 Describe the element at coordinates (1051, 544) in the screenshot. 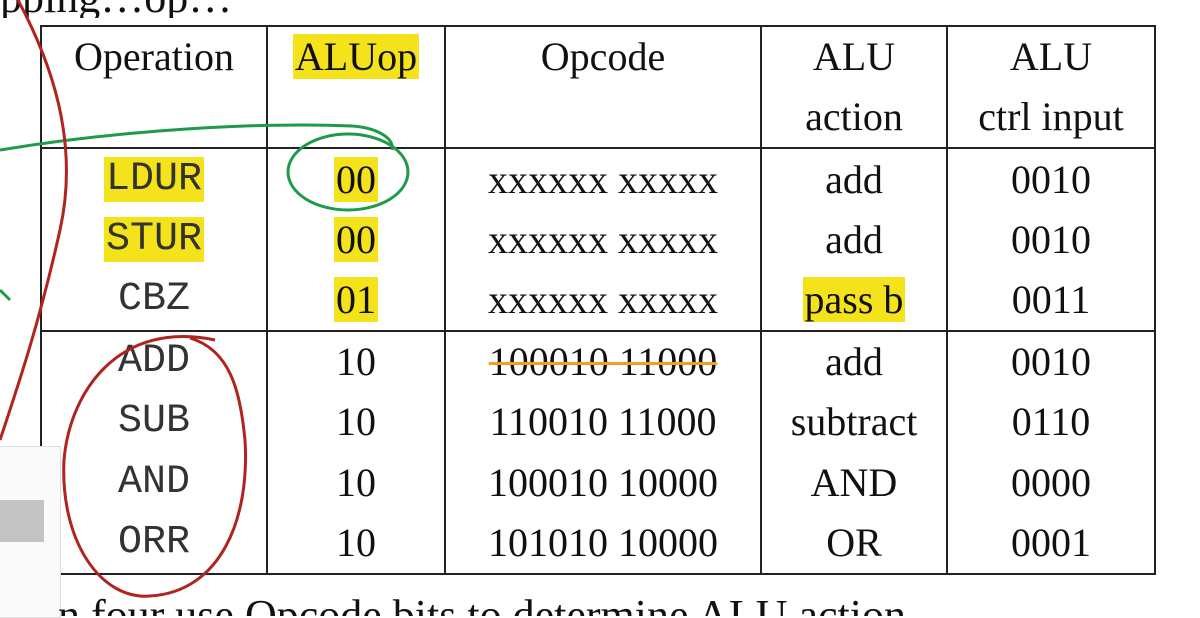

I see `ctrl-cell: 0001` at that location.